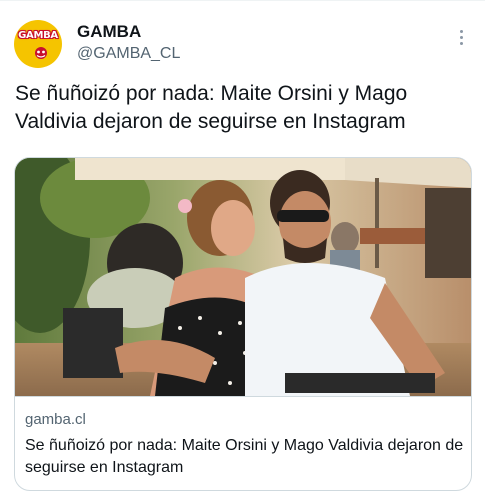 The image size is (485, 500). What do you see at coordinates (109, 32) in the screenshot?
I see `author-display-name: GAMBA` at bounding box center [109, 32].